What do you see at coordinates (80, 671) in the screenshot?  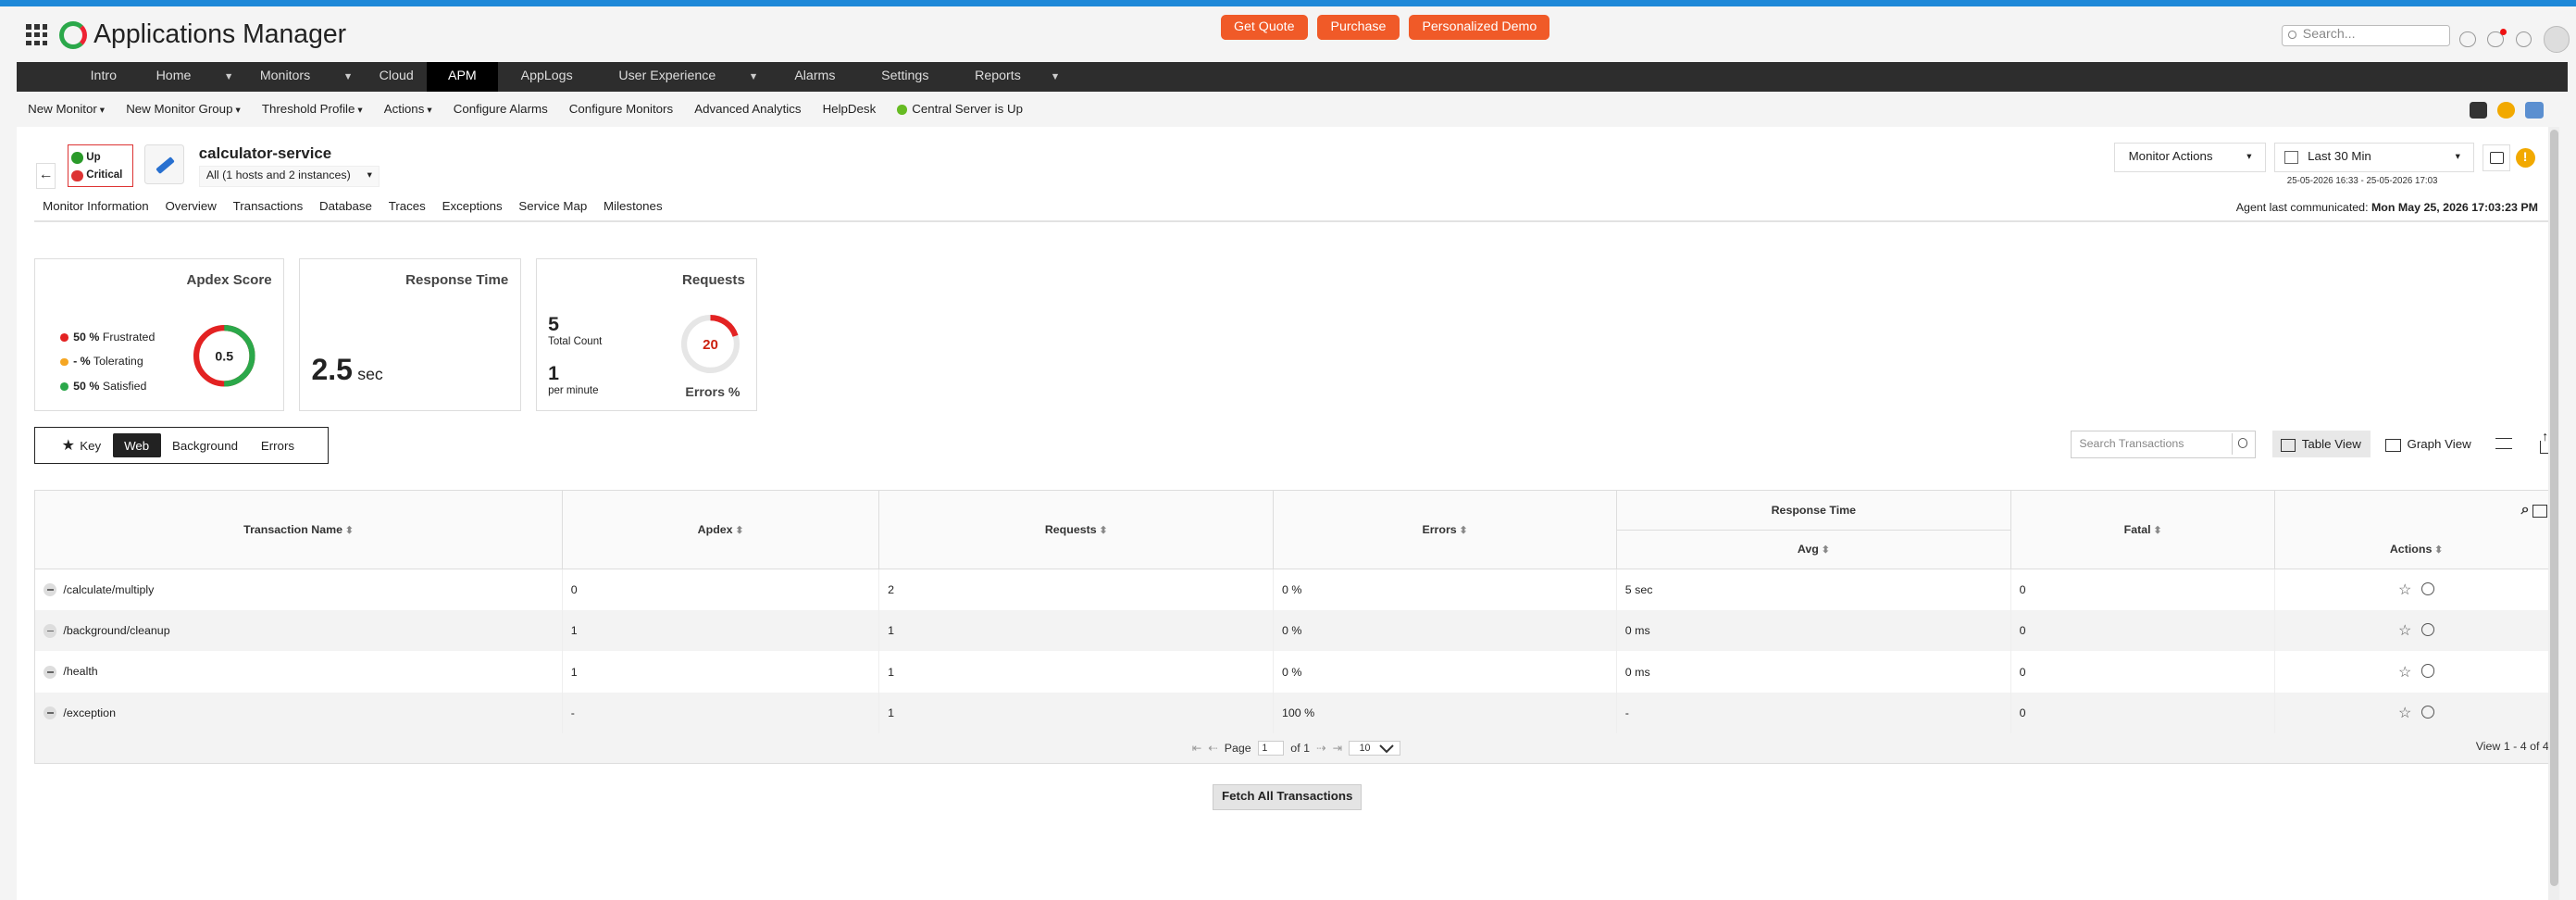 I see `transaction-name: /health` at bounding box center [80, 671].